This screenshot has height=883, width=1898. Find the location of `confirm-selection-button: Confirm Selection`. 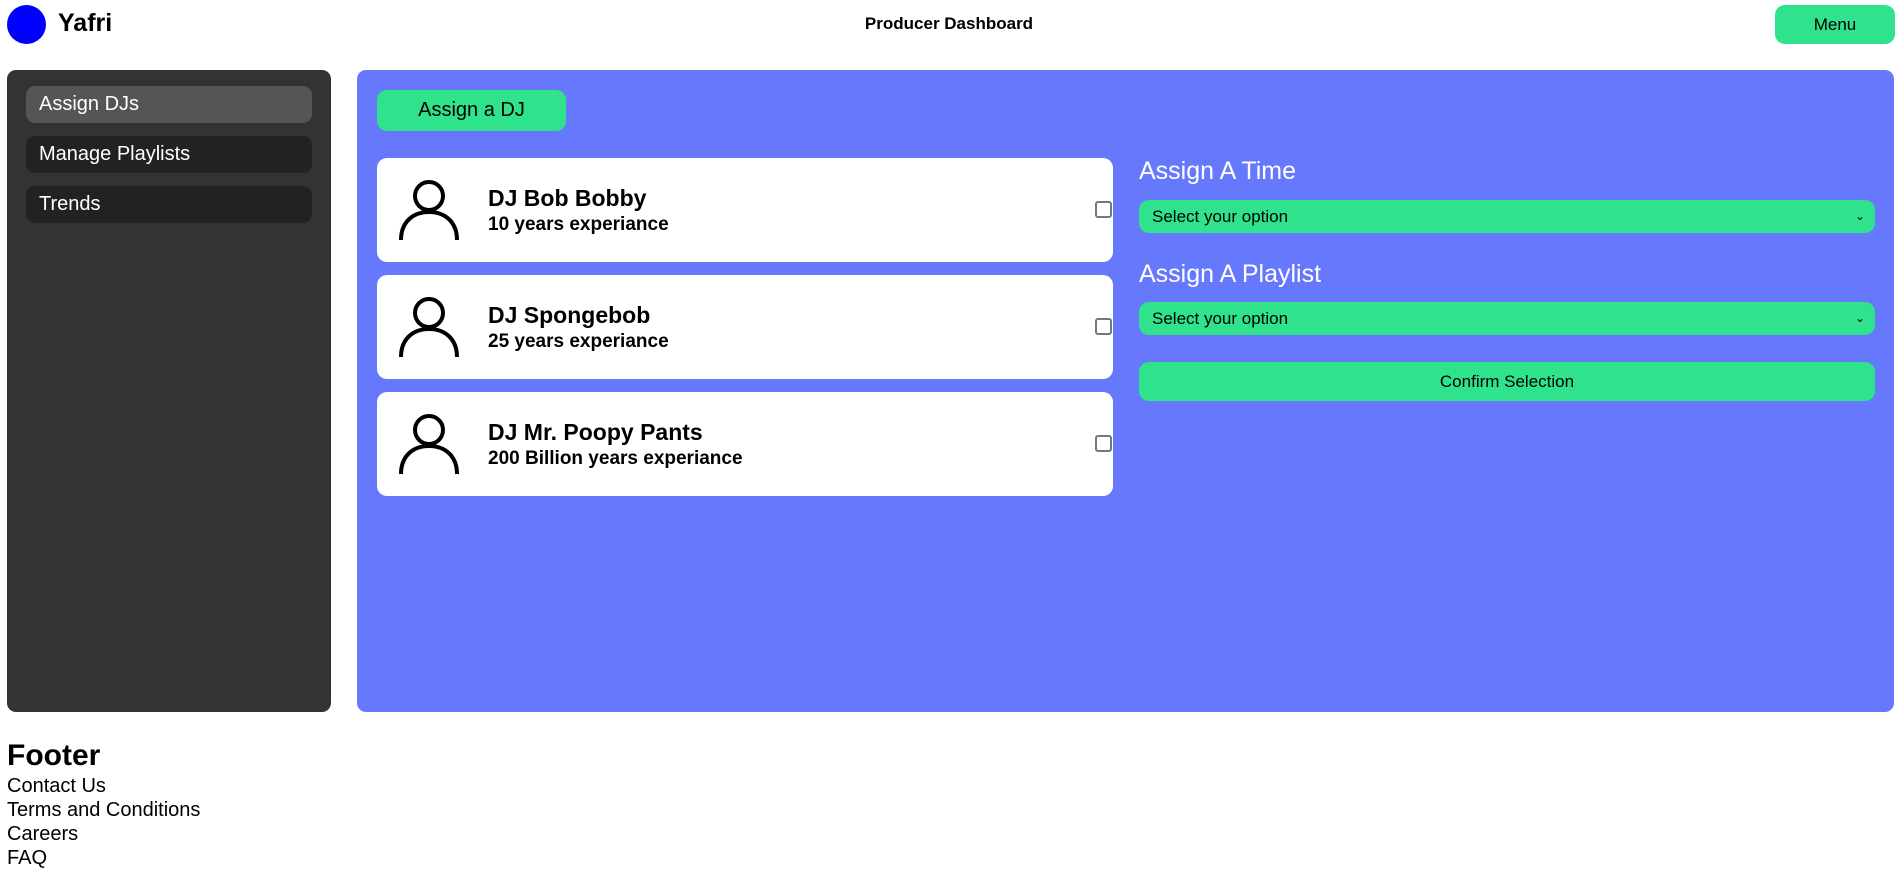

confirm-selection-button: Confirm Selection is located at coordinates (1507, 381).